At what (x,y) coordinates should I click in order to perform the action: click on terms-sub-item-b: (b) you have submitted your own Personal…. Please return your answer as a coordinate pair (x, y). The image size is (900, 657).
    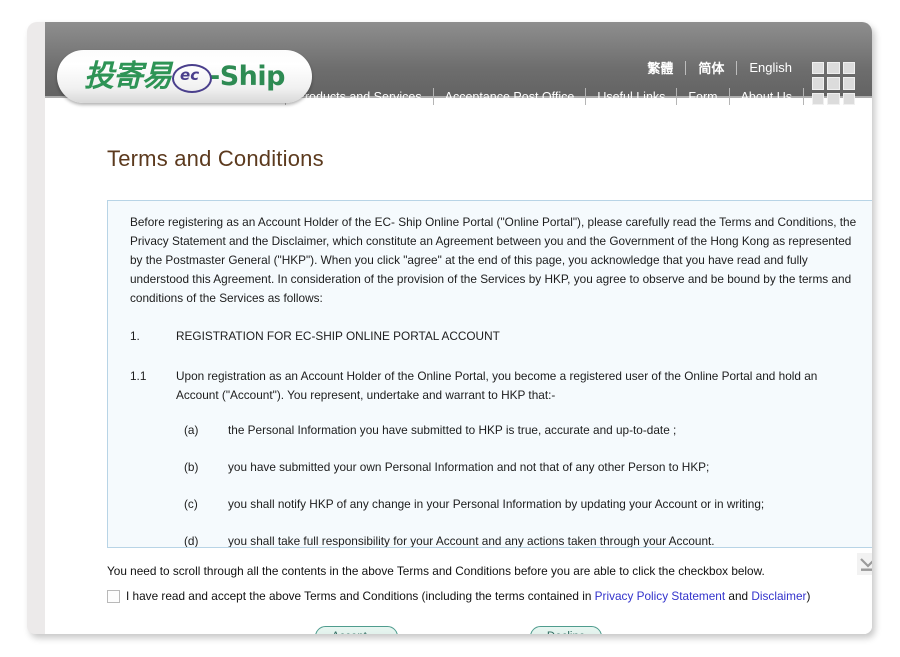
    Looking at the image, I should click on (496, 467).